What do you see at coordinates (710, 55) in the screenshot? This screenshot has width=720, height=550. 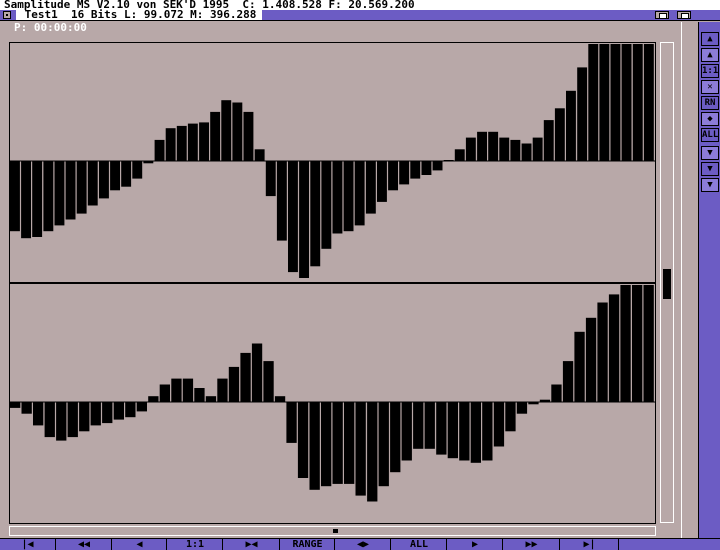 I see `zoom-up-icon: ▲` at bounding box center [710, 55].